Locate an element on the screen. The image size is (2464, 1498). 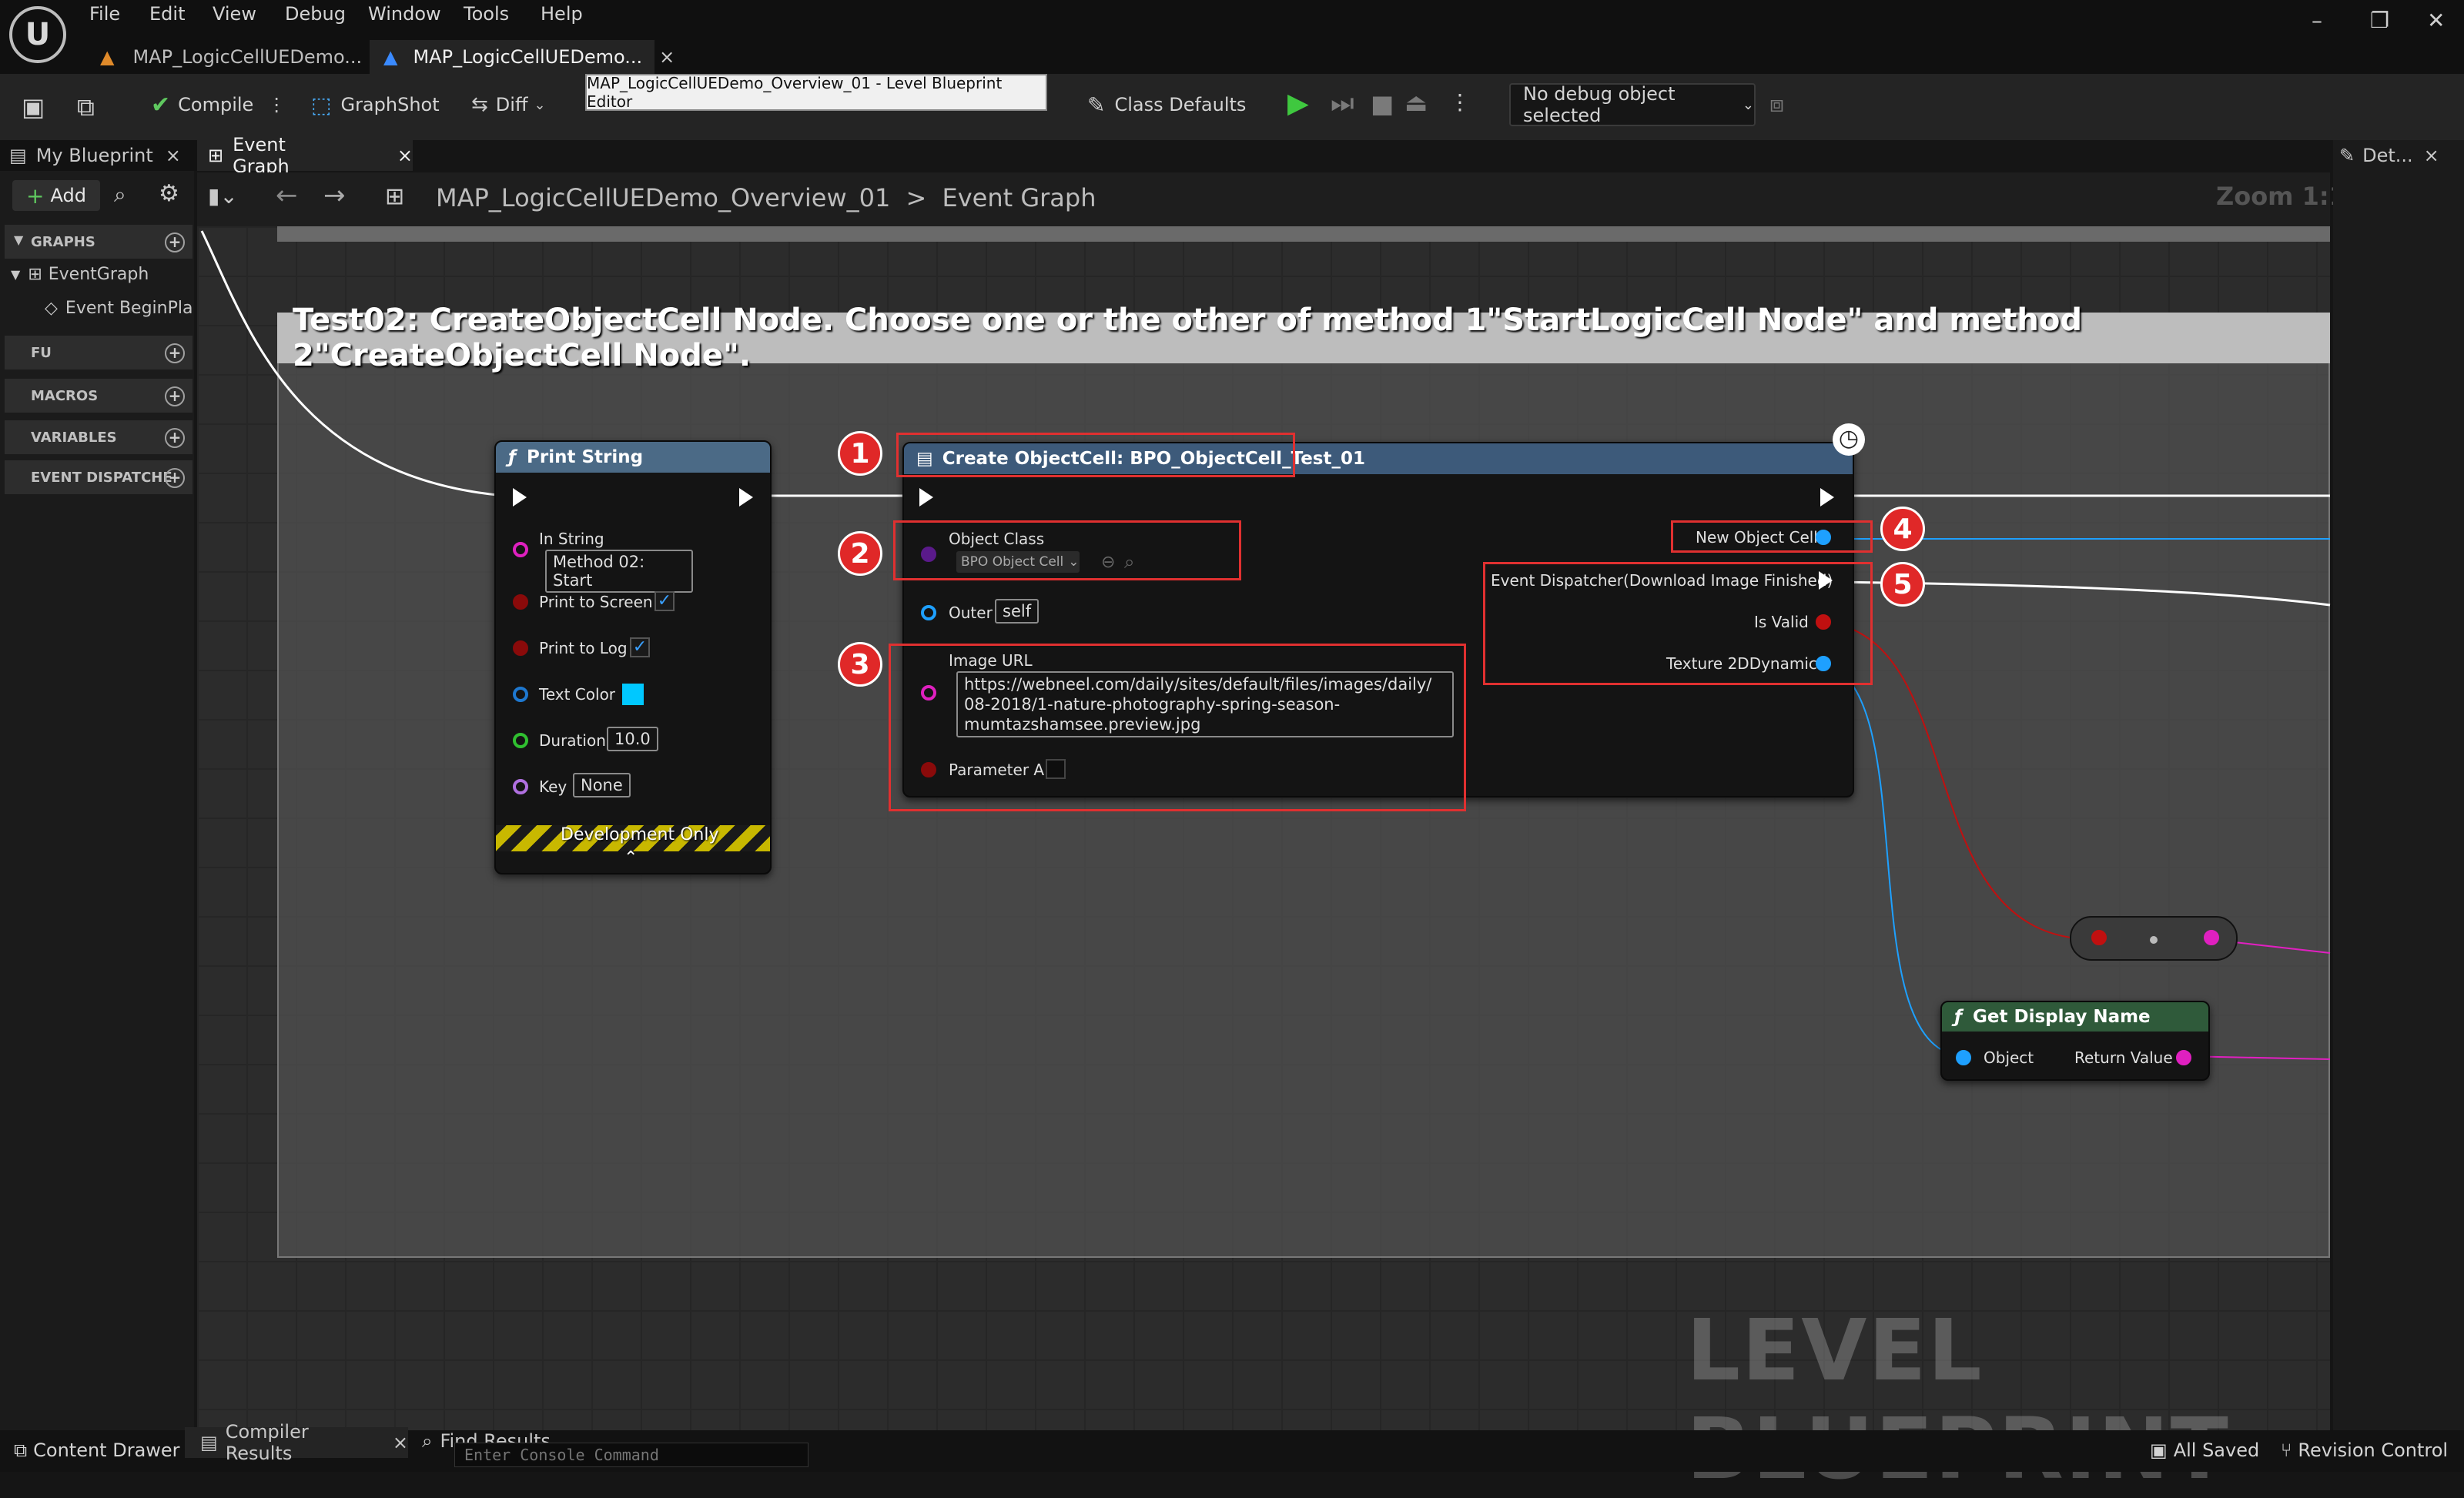
pin-label: Duration is located at coordinates (572, 740).